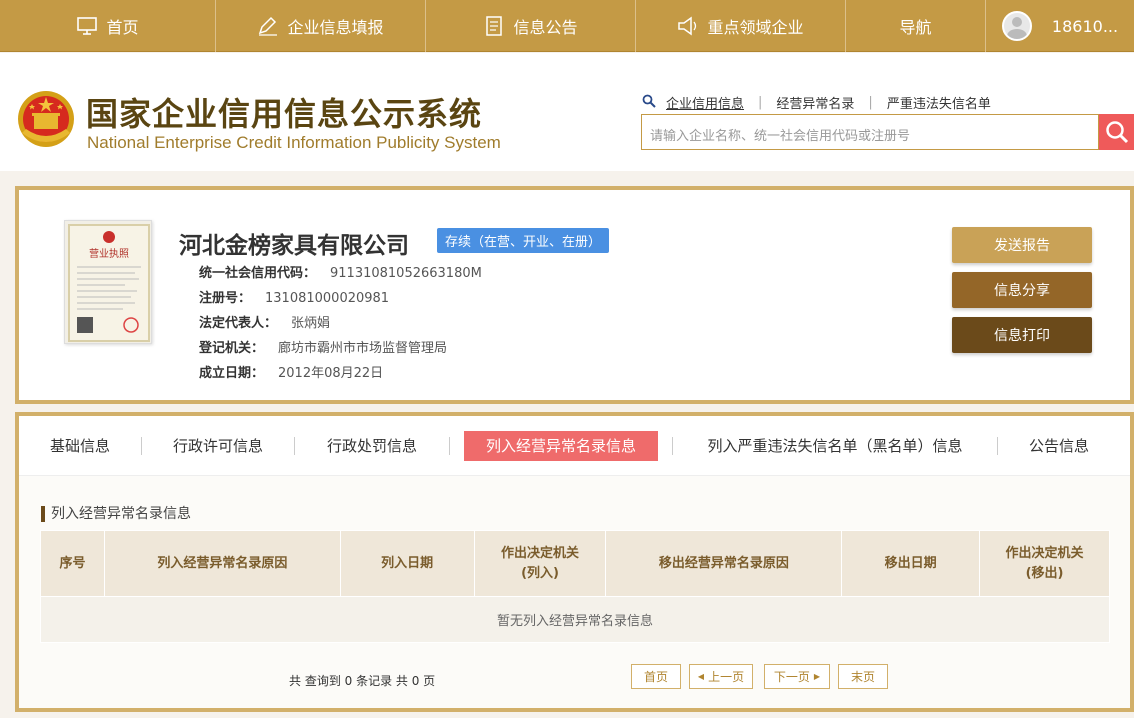  What do you see at coordinates (284, 114) in the screenshot?
I see `site-title-chinese: 国家企业信用信息公示系统` at bounding box center [284, 114].